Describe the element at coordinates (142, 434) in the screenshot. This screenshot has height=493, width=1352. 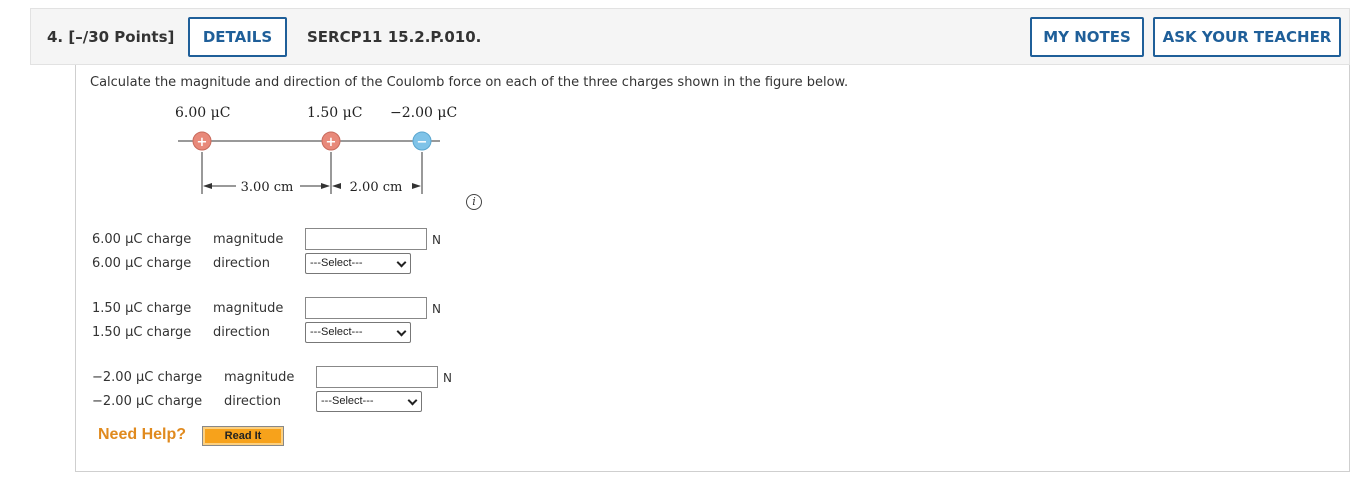
I see `need-help-label: Need Help?` at that location.